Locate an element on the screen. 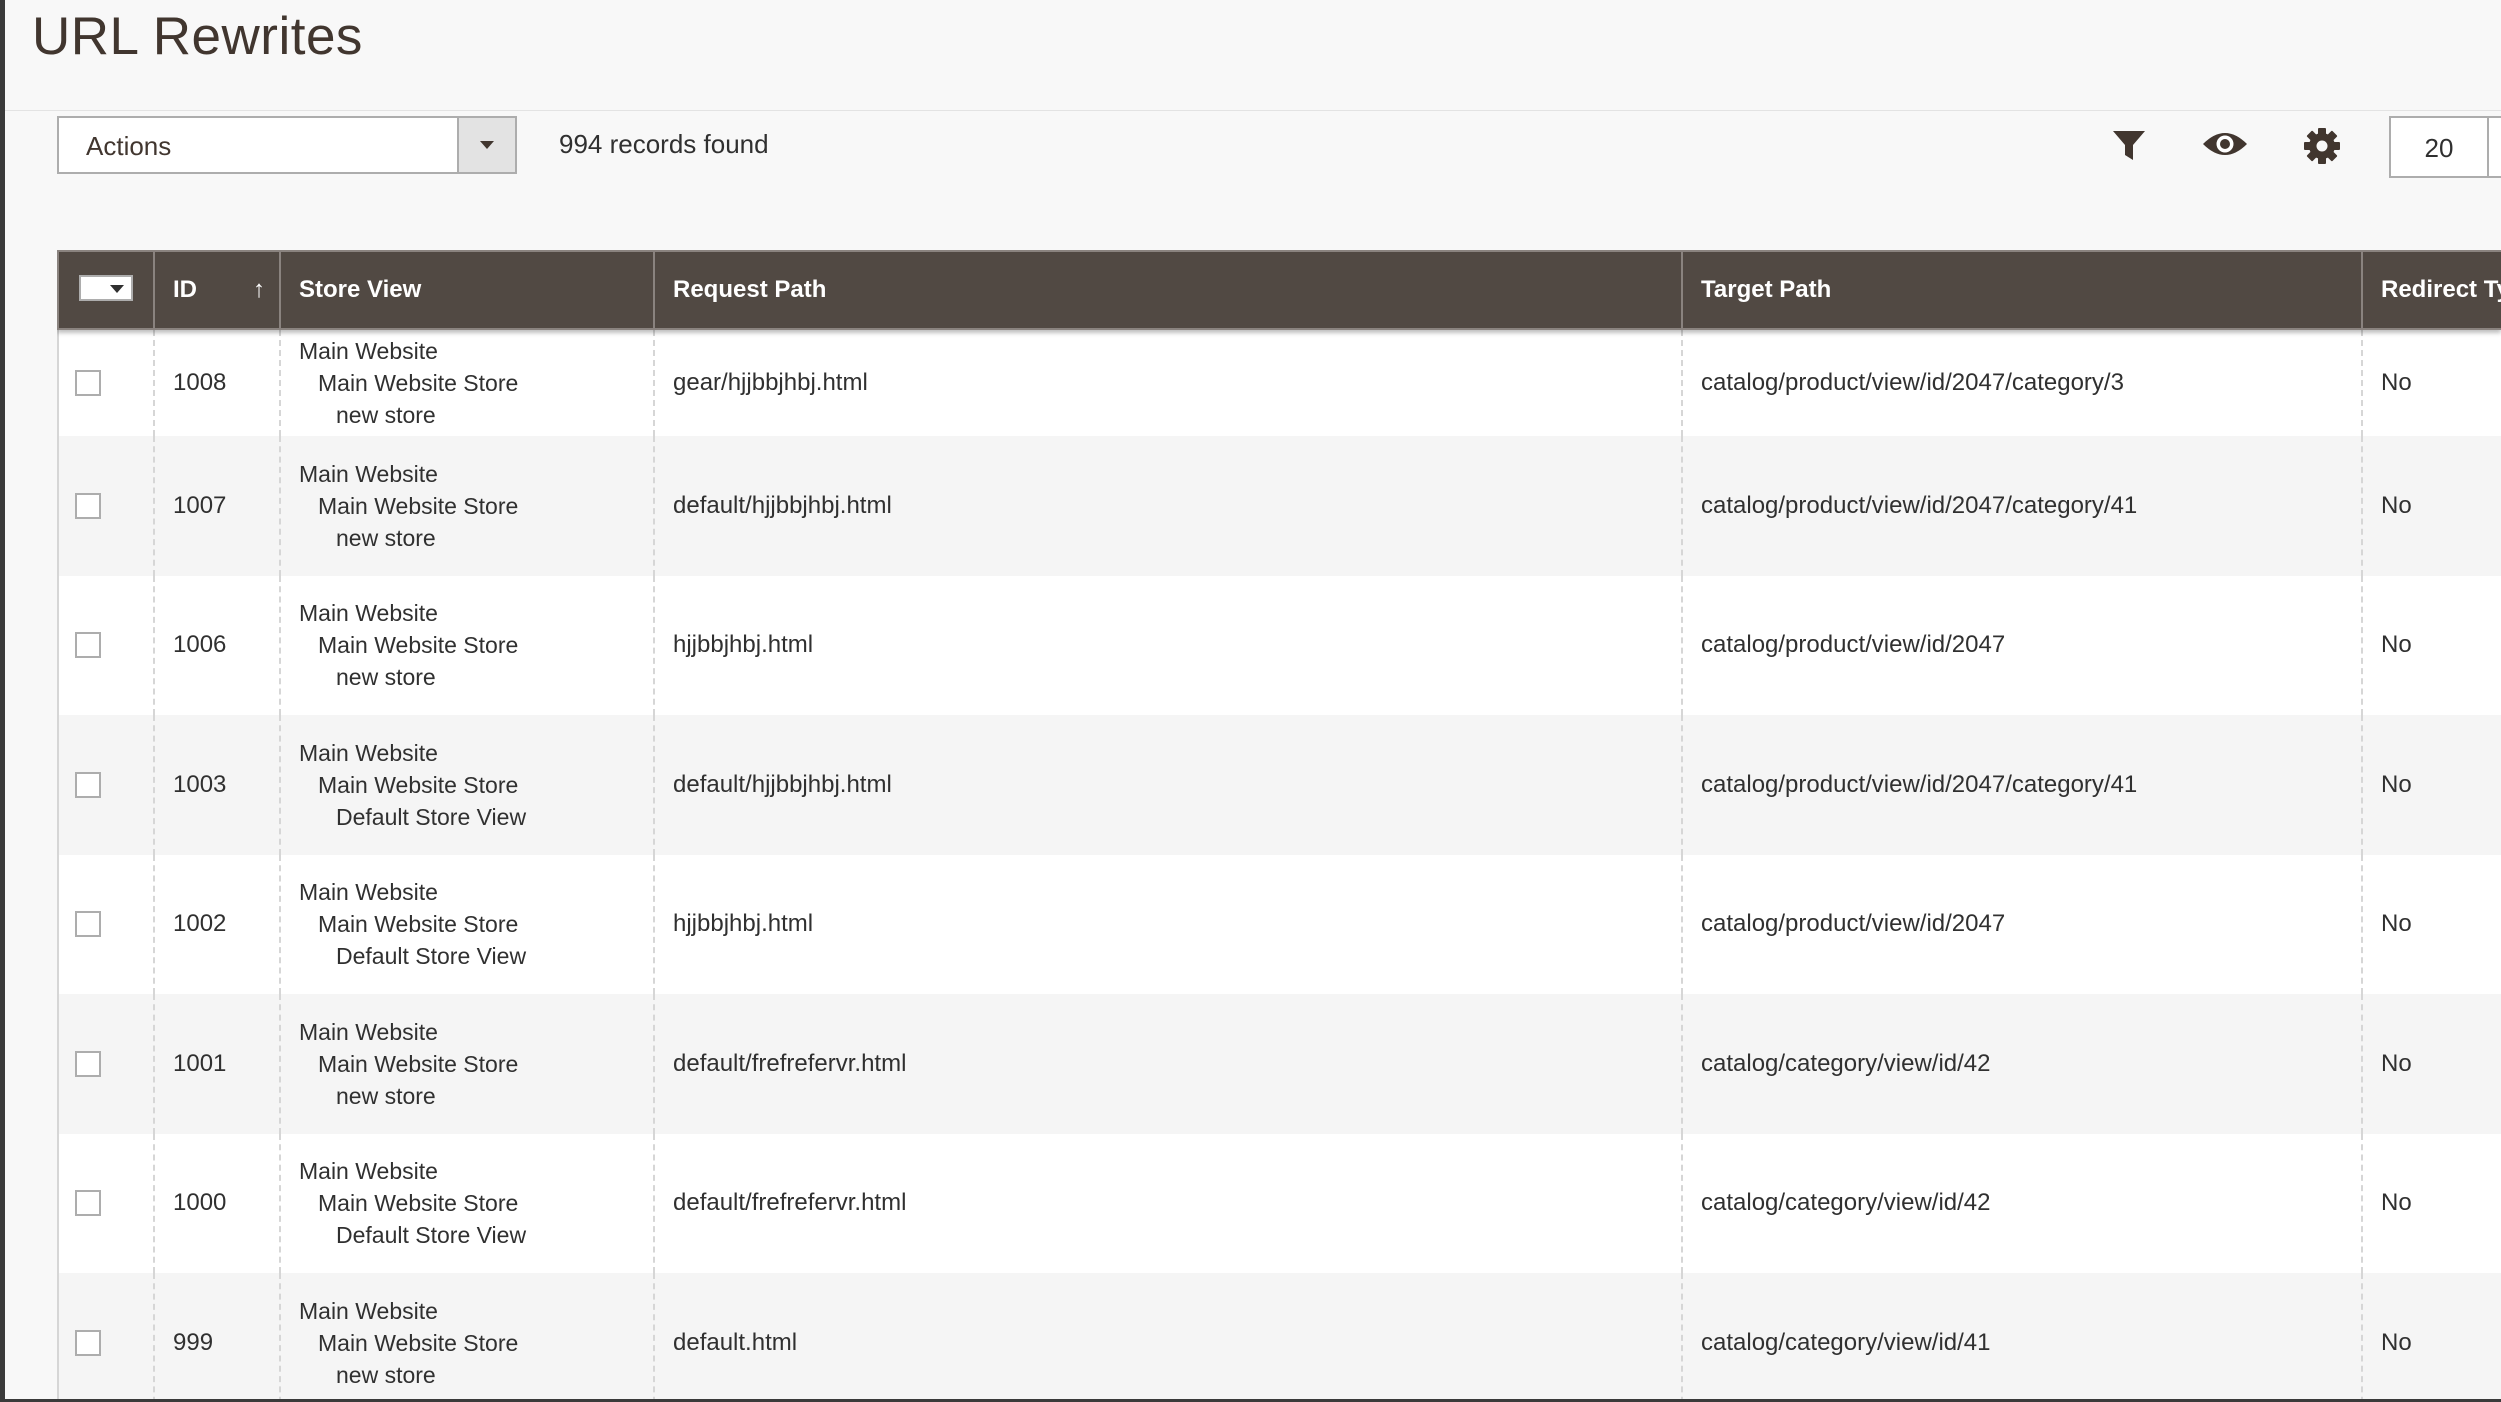 The width and height of the screenshot is (2501, 1402). id-cell: 1007 is located at coordinates (218, 506).